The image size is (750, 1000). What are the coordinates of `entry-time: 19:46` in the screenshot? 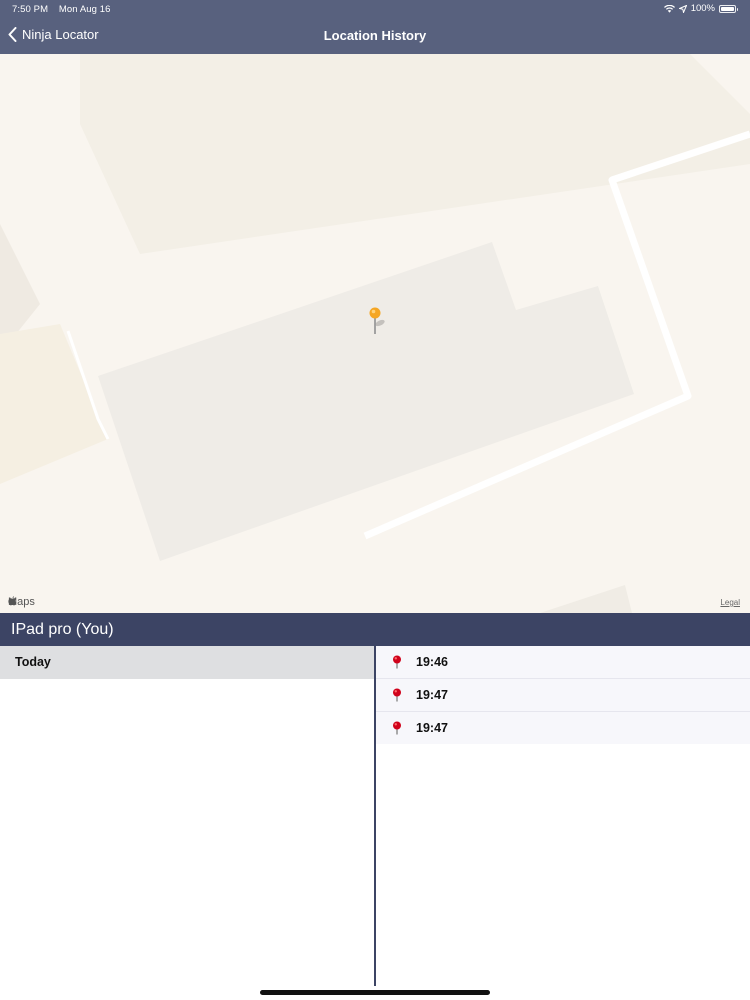 It's located at (432, 662).